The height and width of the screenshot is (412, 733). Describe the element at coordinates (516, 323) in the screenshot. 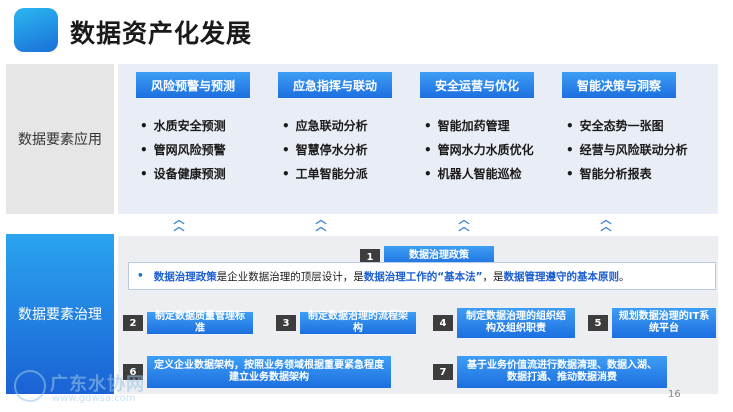

I see `step-organization: 制定数据治理的组织结构及组织职责` at that location.